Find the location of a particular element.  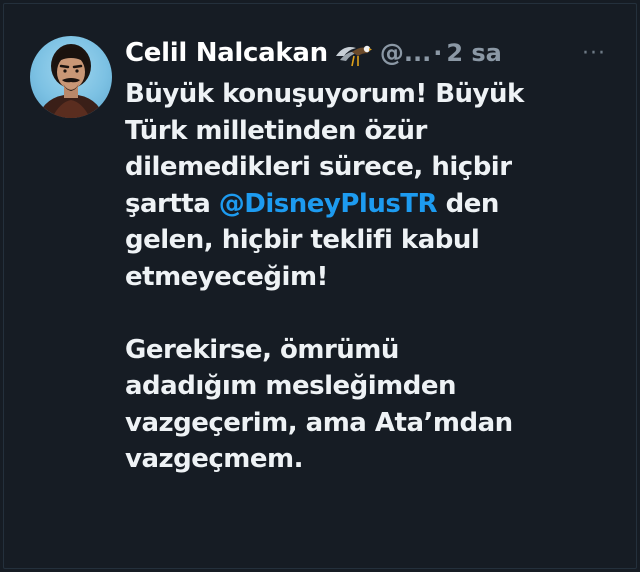

text-line: etmeyeceğim! is located at coordinates (226, 276).